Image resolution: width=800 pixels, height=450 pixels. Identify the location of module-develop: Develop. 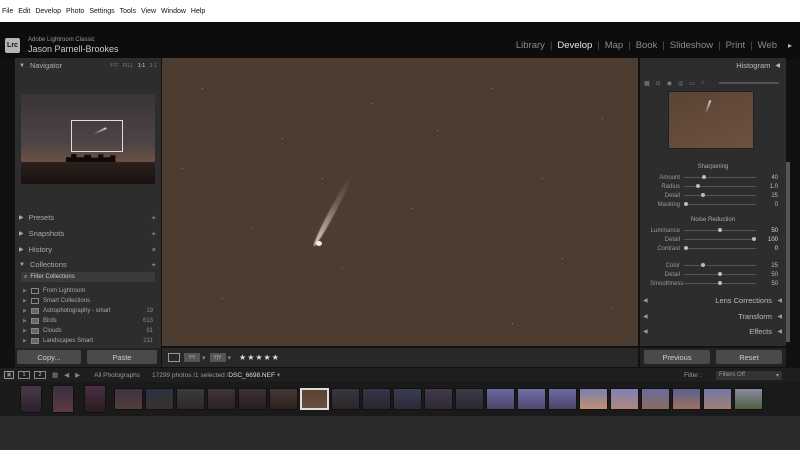
(574, 45).